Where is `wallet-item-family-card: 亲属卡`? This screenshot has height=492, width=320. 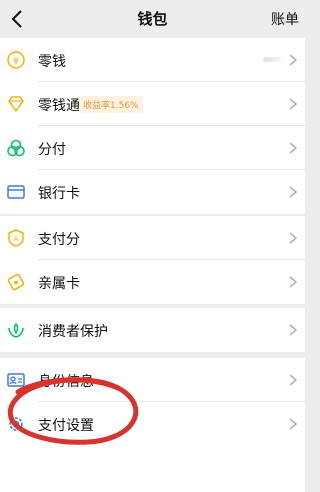 wallet-item-family-card: 亲属卡 is located at coordinates (152, 282).